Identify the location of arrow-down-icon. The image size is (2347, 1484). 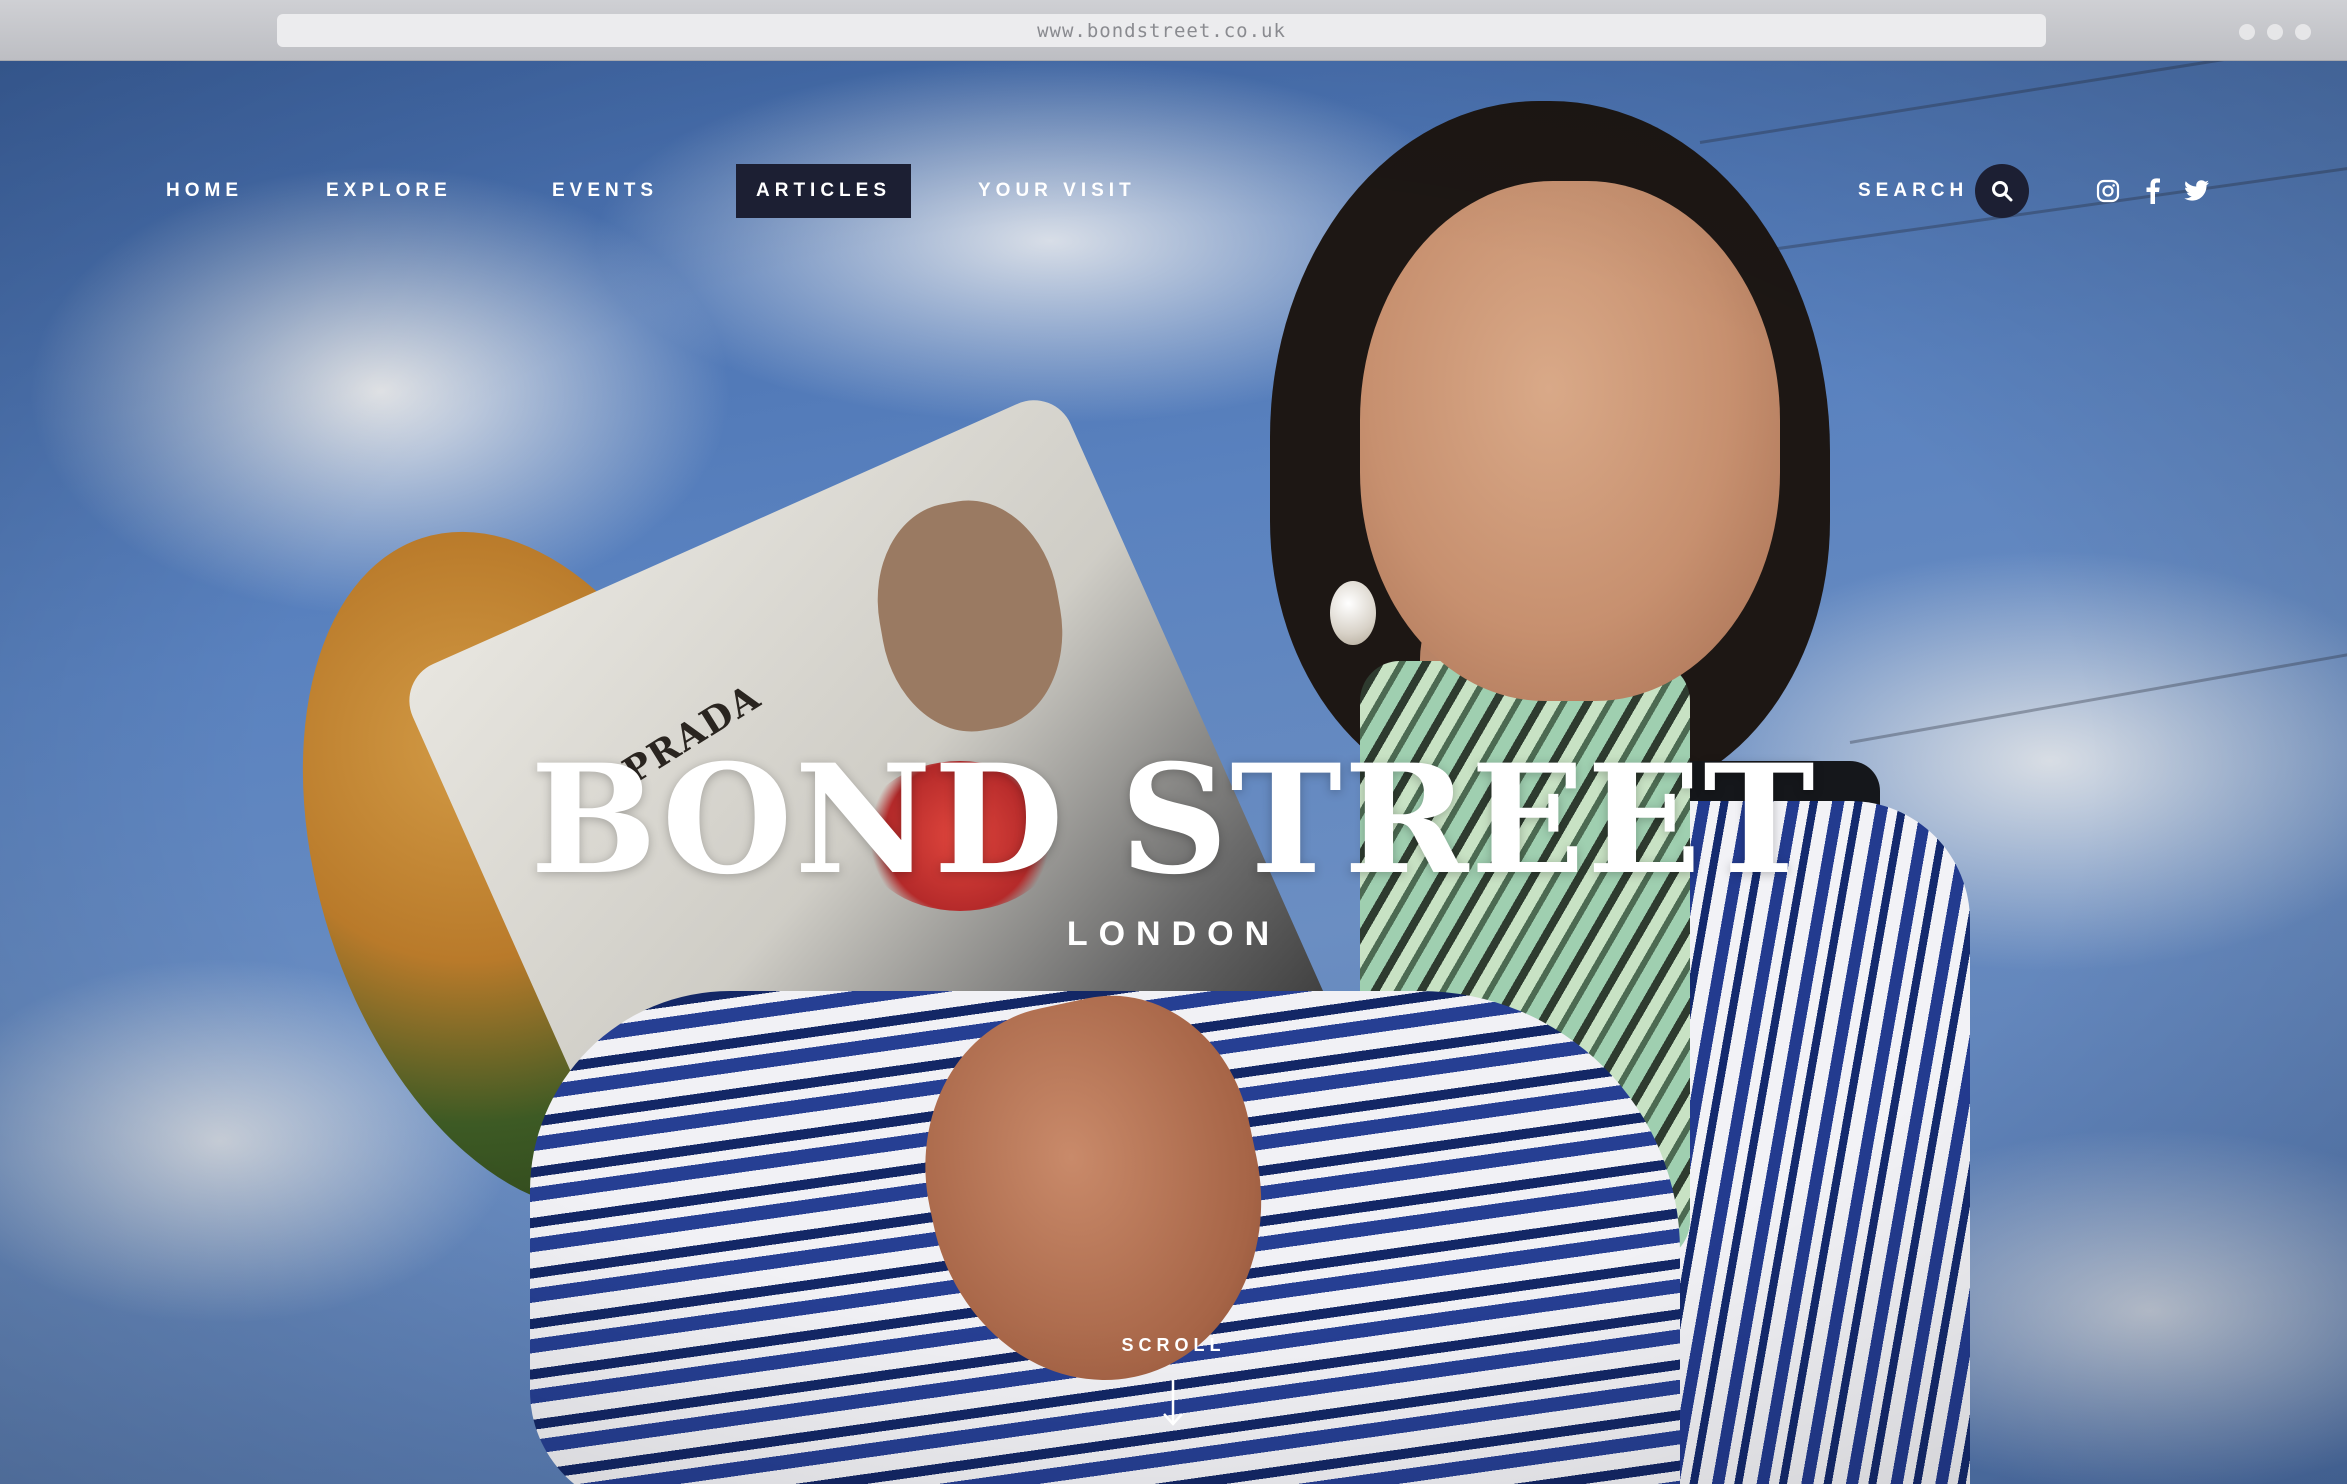
(1173, 1403).